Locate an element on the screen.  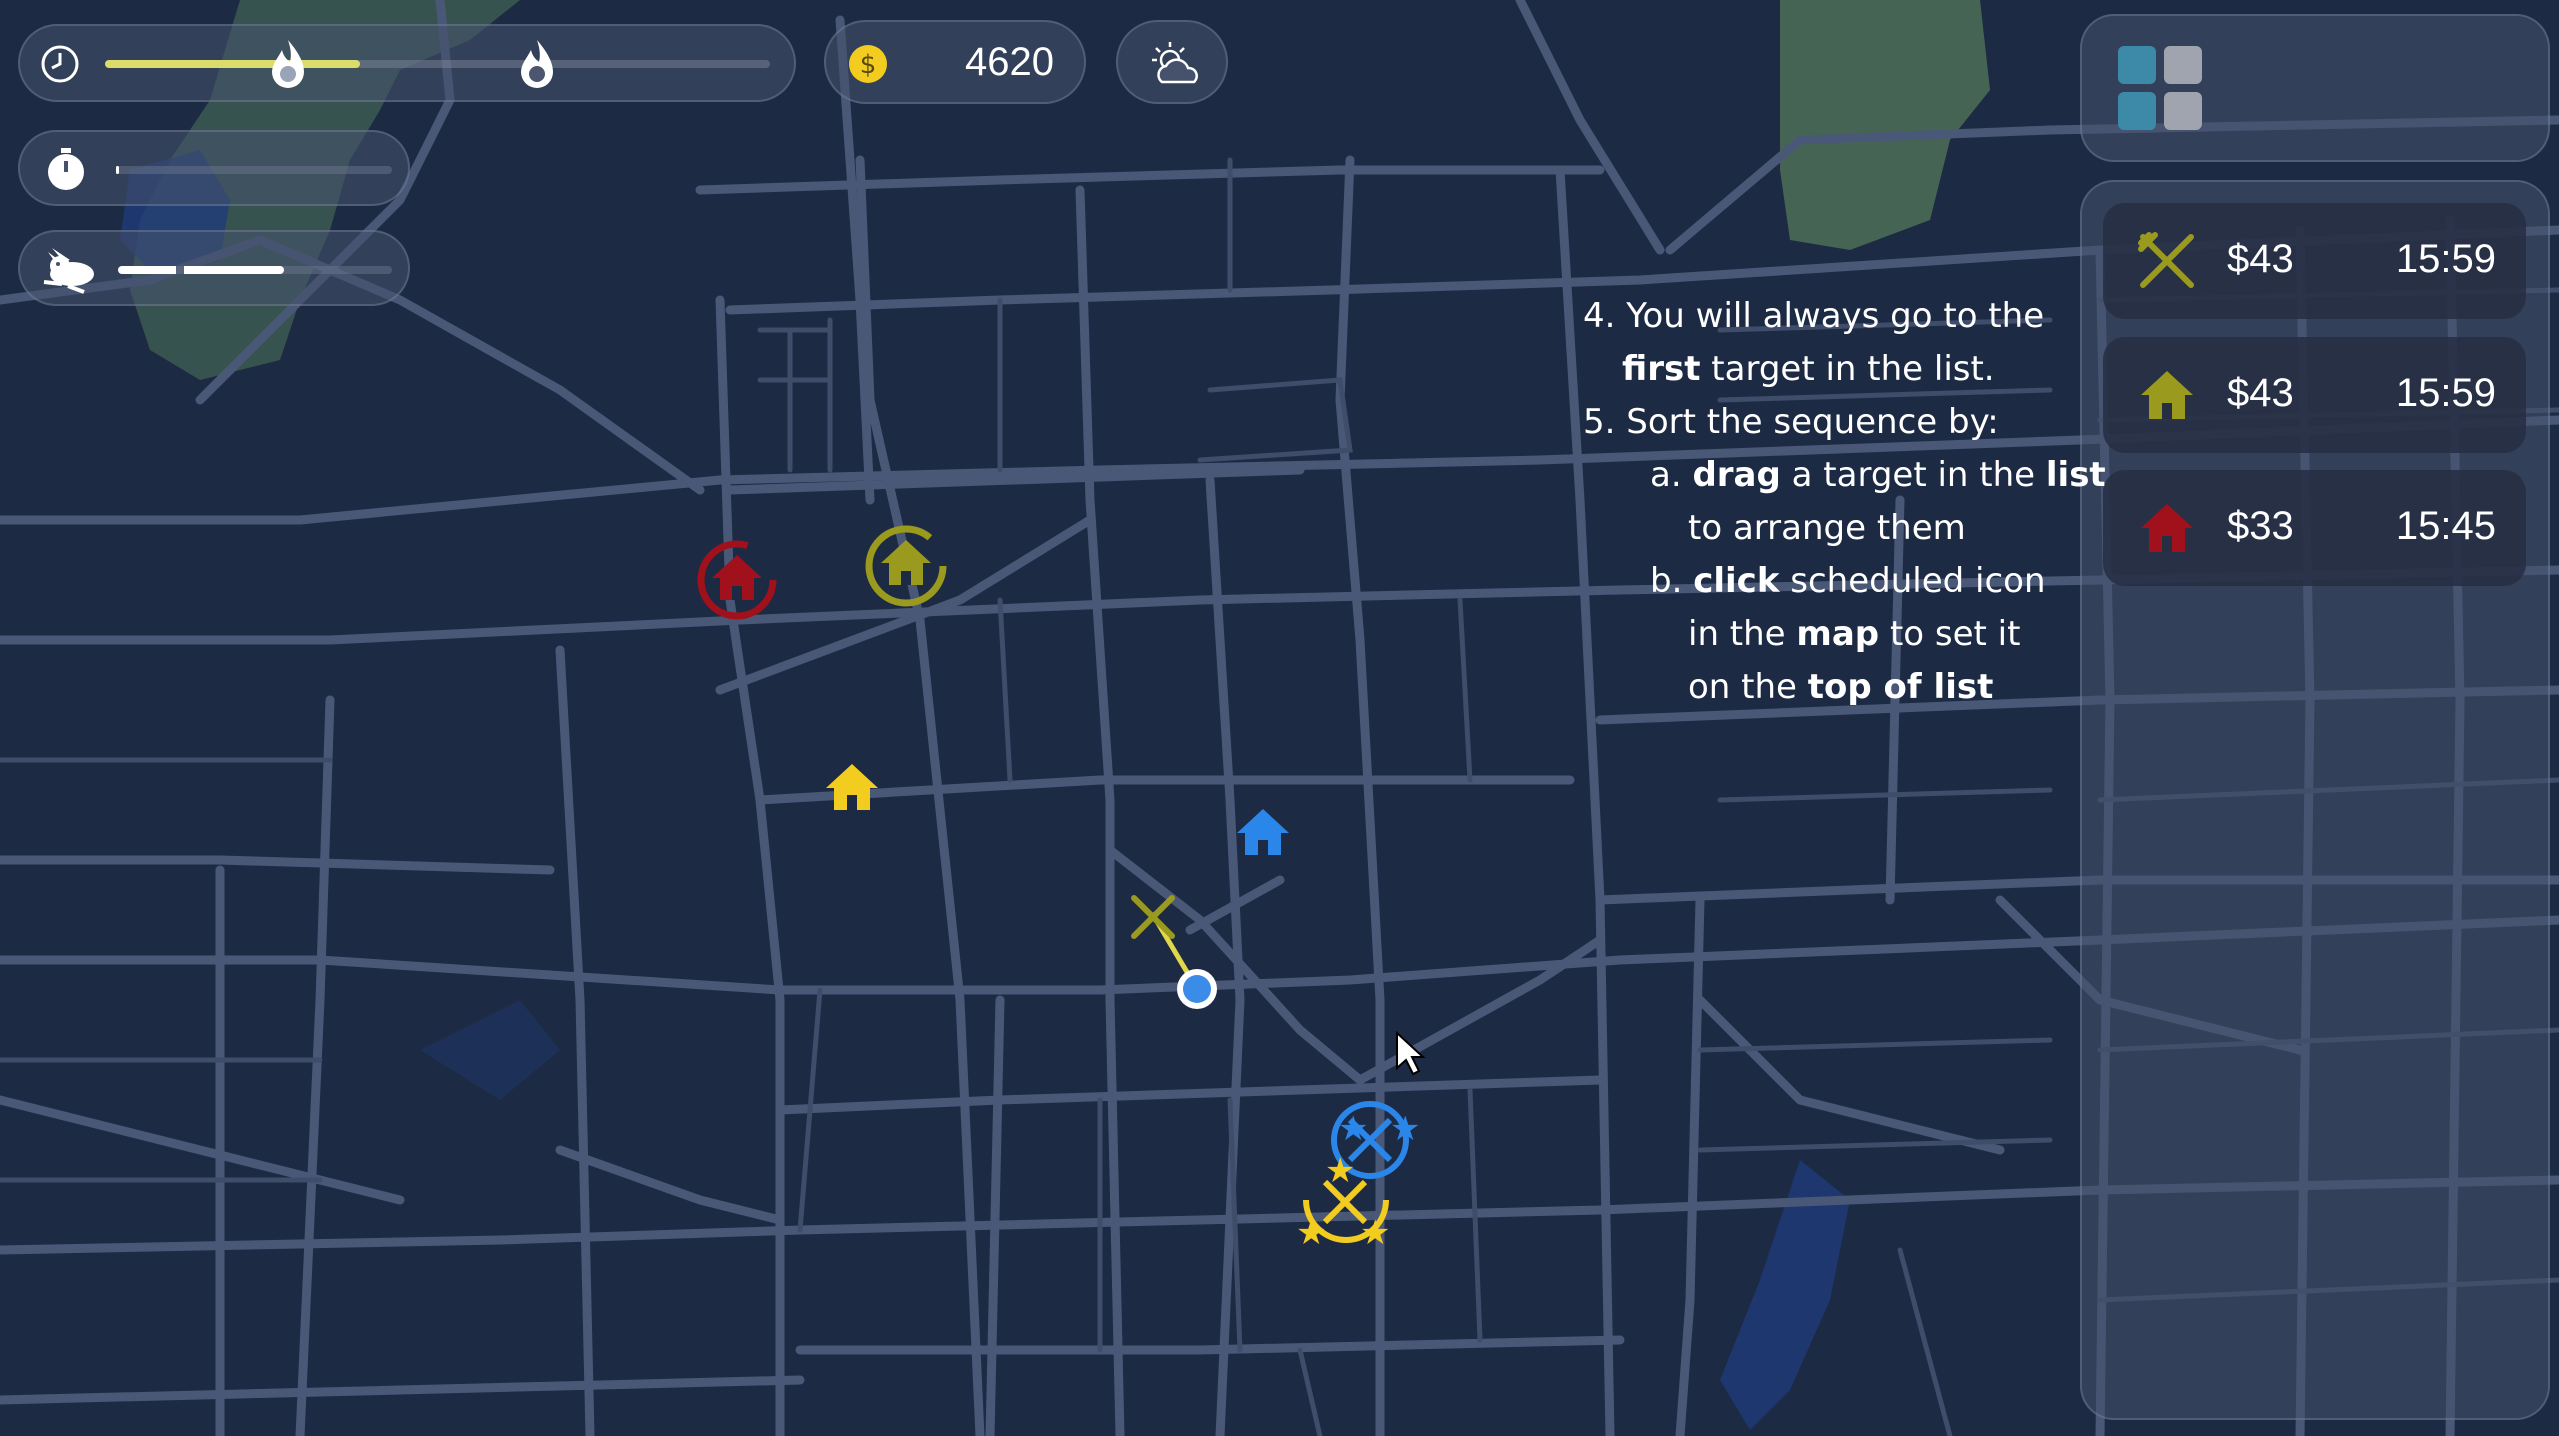
instruction-line: to set it is located at coordinates (1950, 634).